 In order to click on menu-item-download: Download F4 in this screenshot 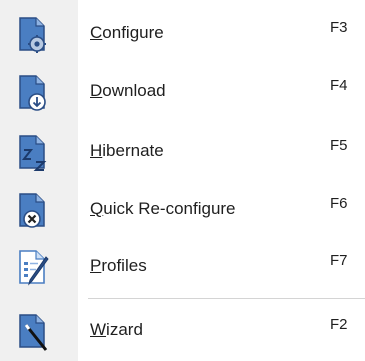, I will do `click(182, 92)`.